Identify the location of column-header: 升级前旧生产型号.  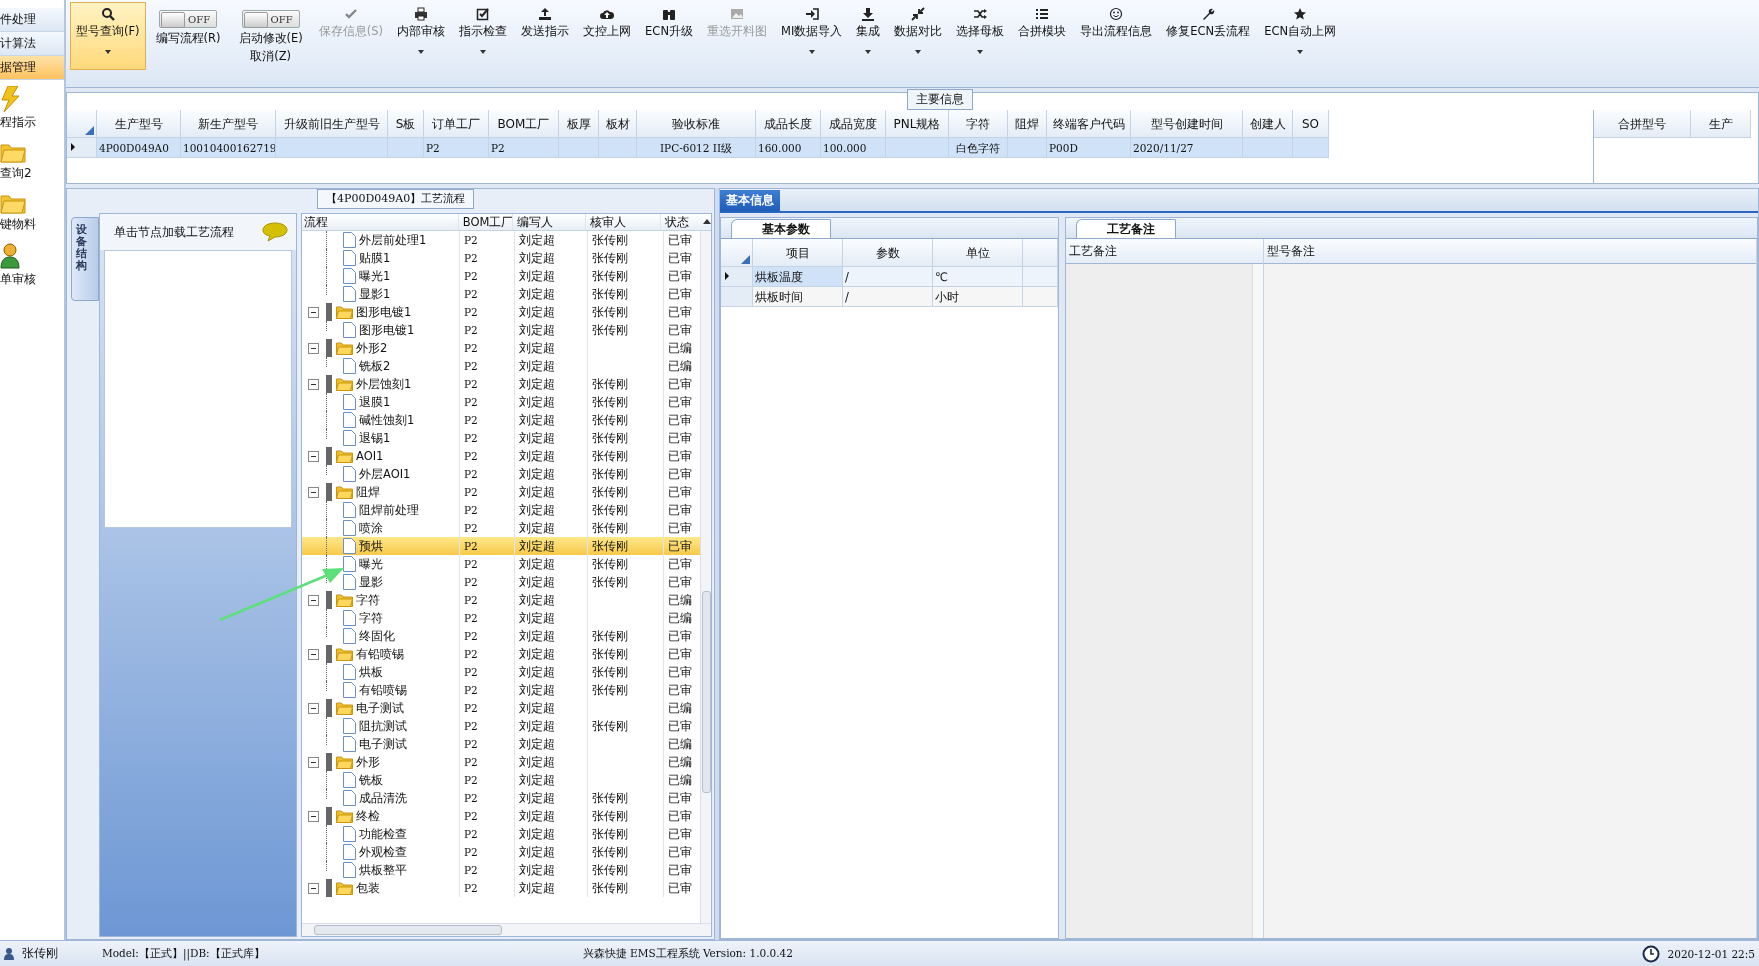
(332, 124).